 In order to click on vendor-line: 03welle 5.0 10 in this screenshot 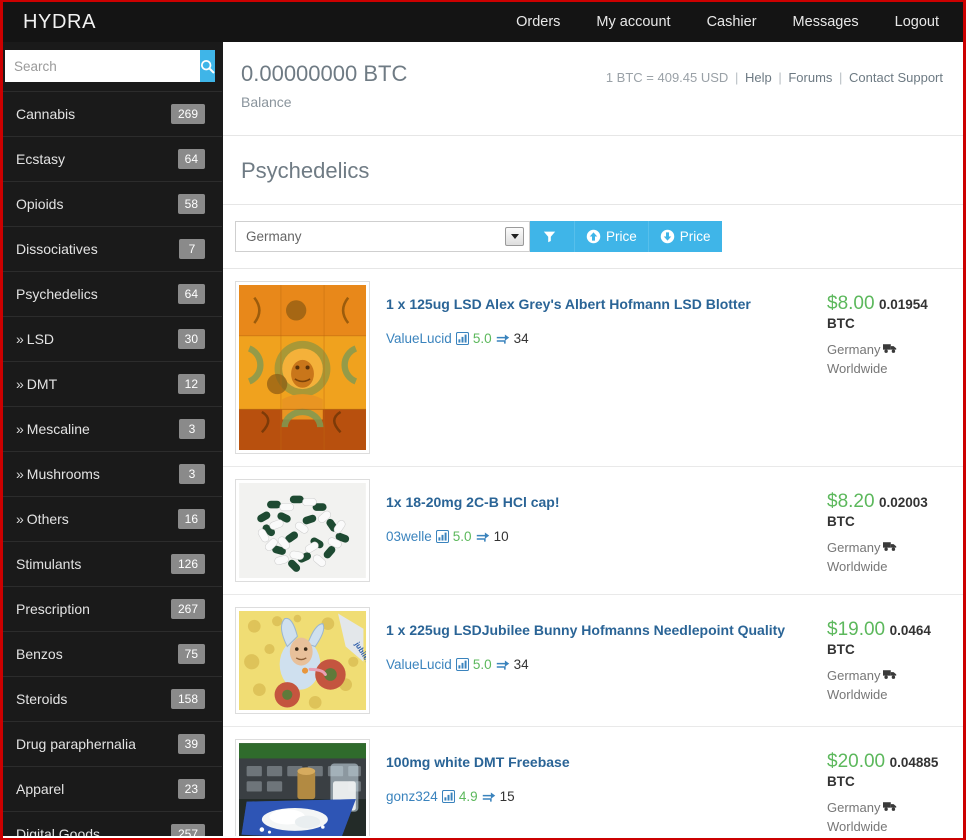, I will do `click(606, 536)`.